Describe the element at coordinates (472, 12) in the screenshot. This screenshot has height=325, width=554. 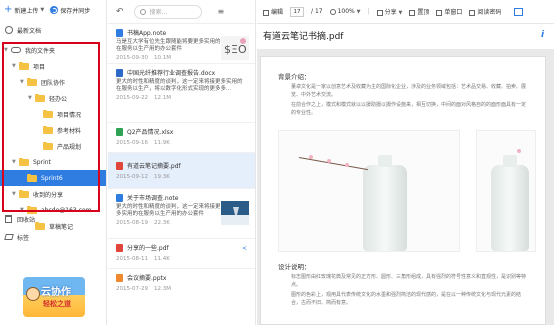
I see `lock-icon` at that location.